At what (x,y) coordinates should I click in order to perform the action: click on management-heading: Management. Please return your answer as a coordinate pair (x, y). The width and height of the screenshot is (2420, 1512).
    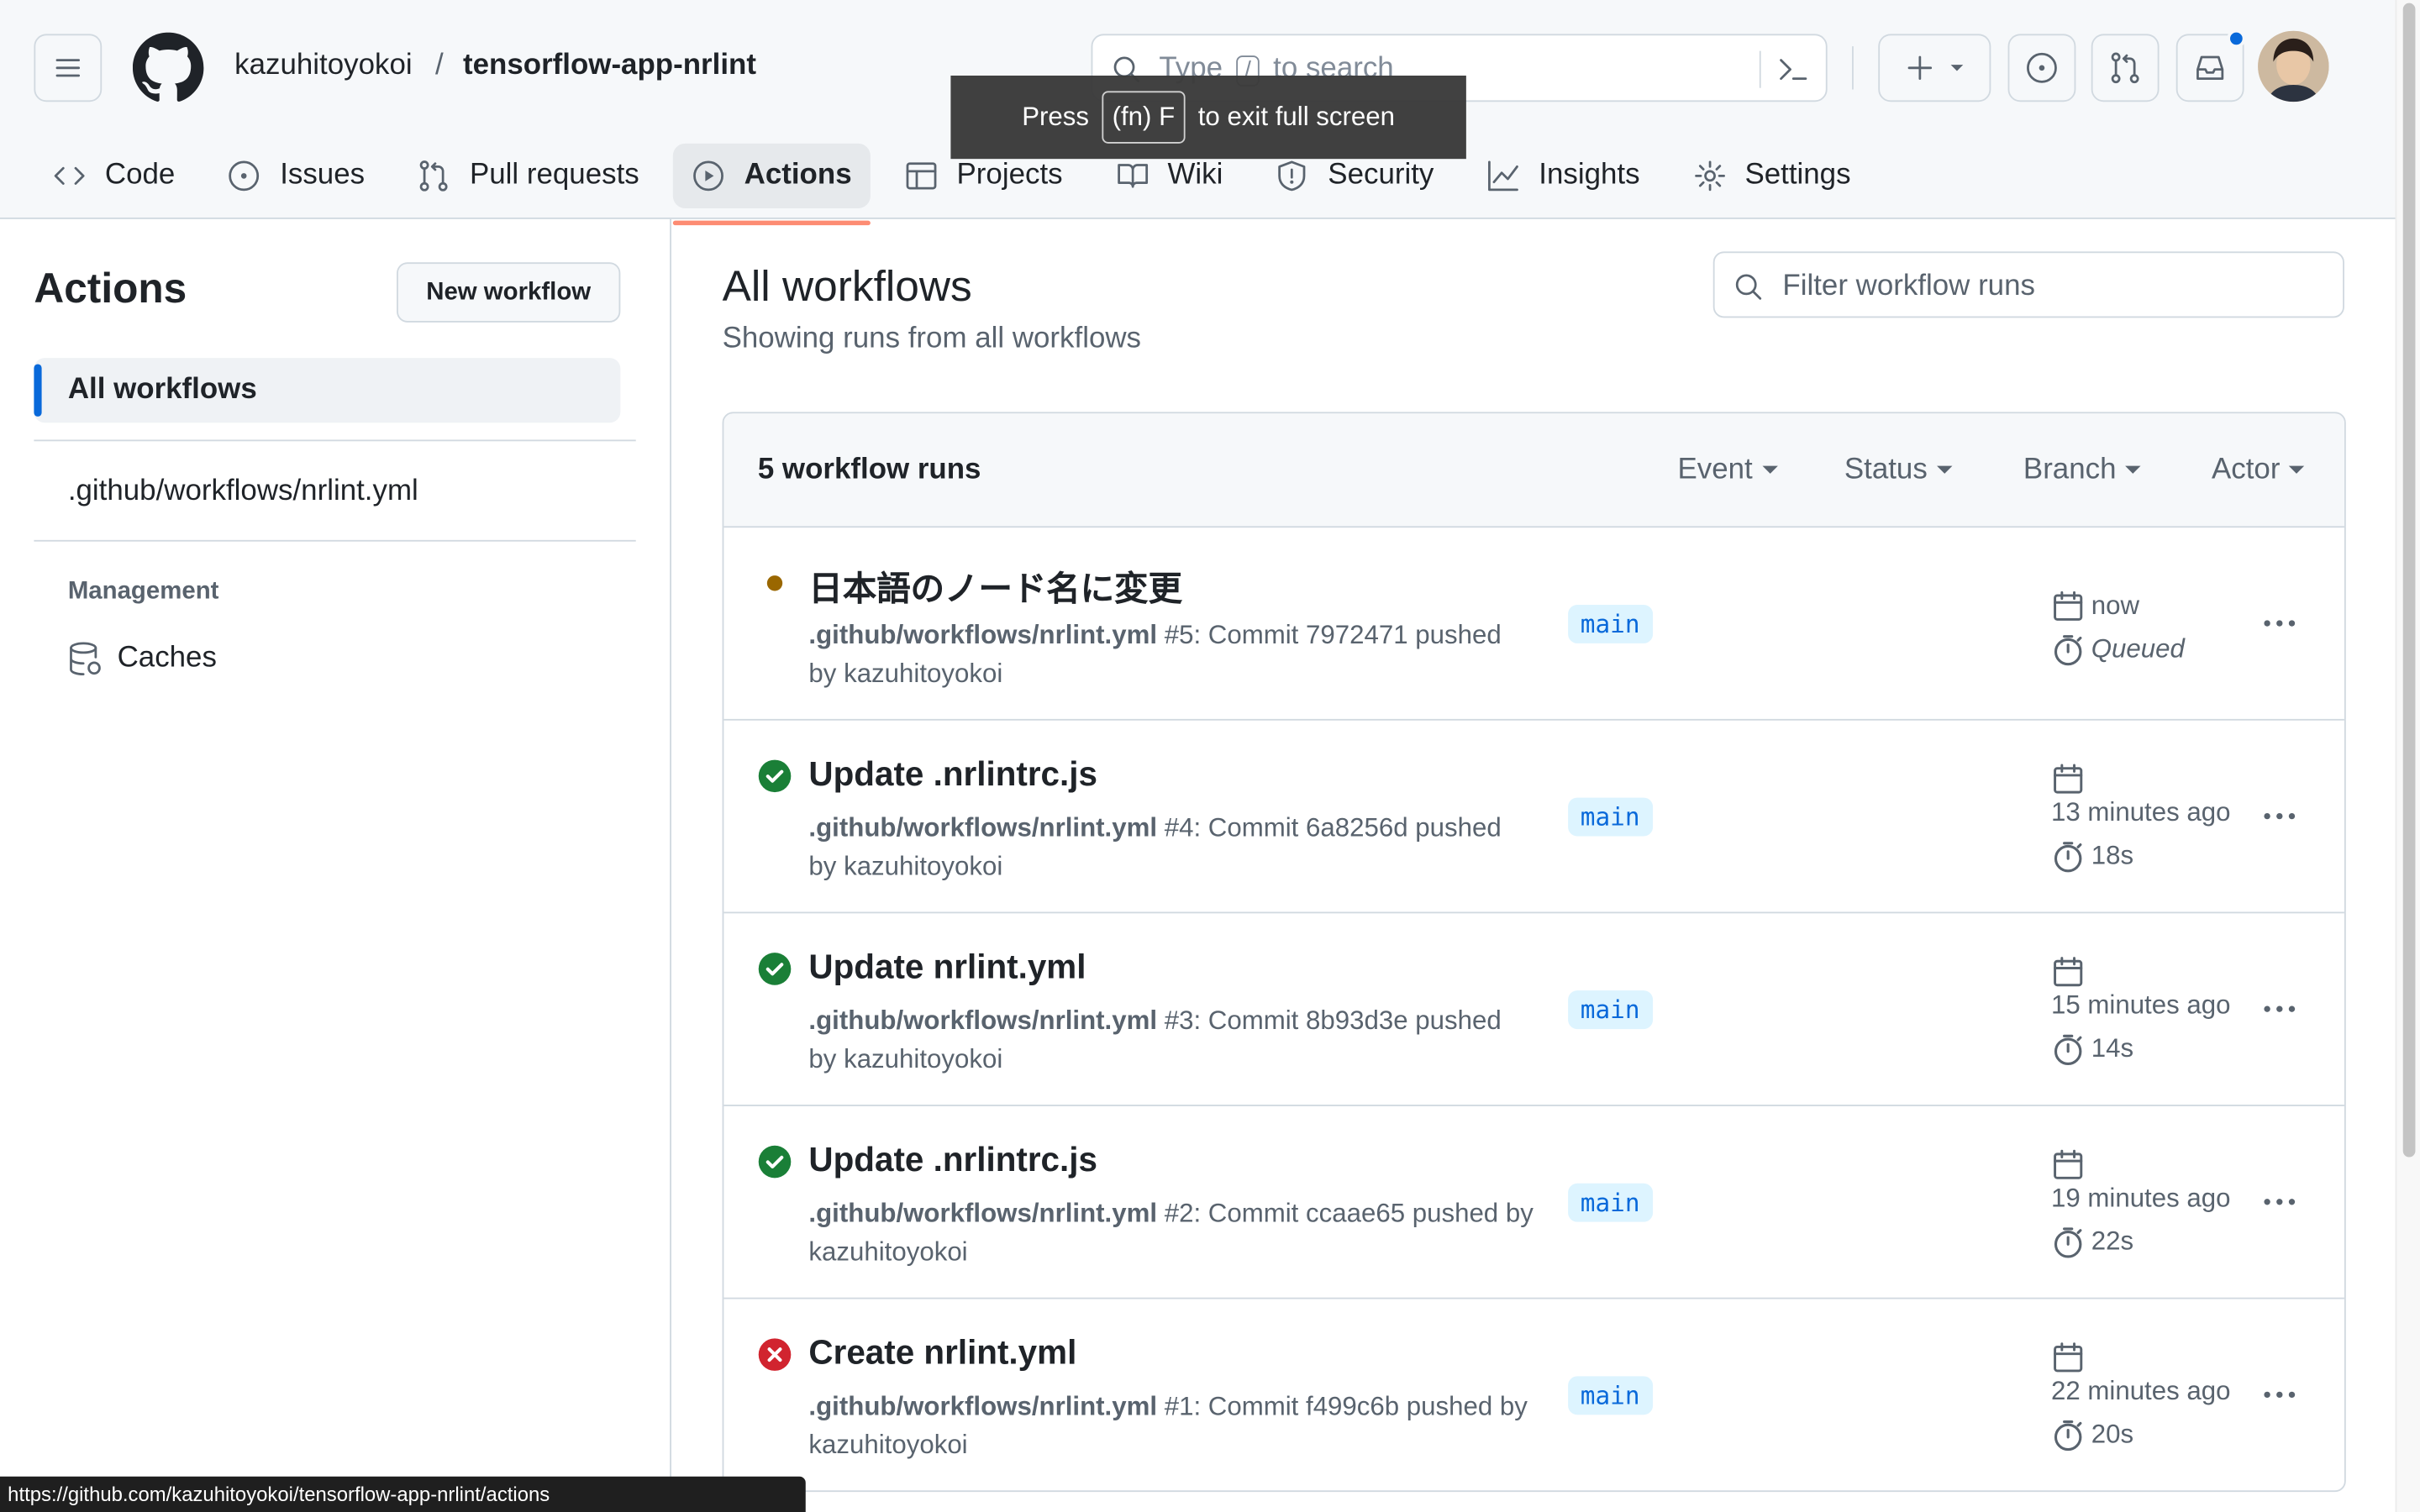
    Looking at the image, I should click on (143, 591).